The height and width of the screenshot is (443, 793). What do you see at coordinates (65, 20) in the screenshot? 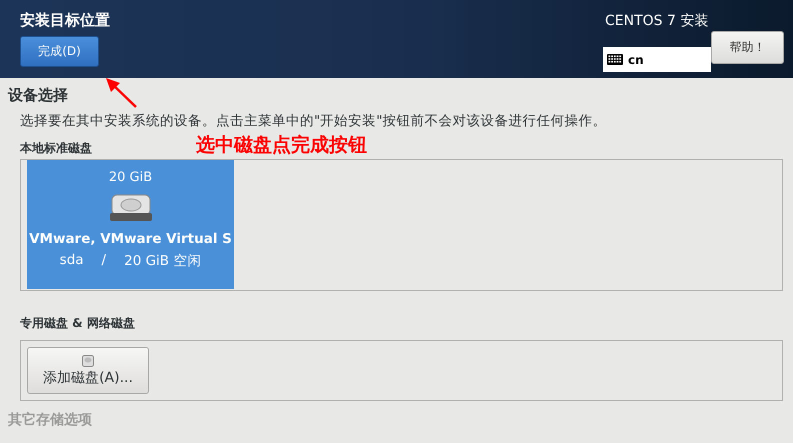
I see `window-title: 安装目标位置` at bounding box center [65, 20].